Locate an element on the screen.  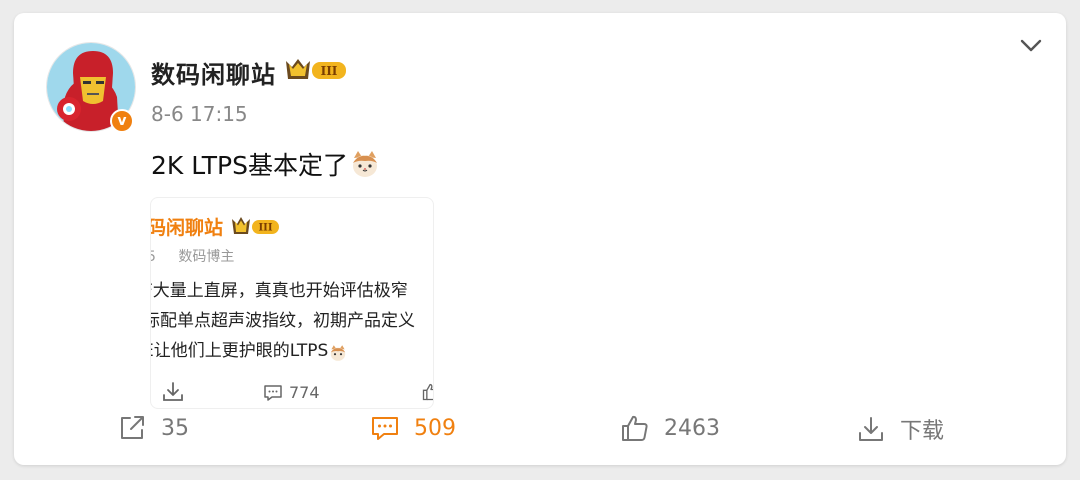
download-button: 下载 is located at coordinates (900, 429).